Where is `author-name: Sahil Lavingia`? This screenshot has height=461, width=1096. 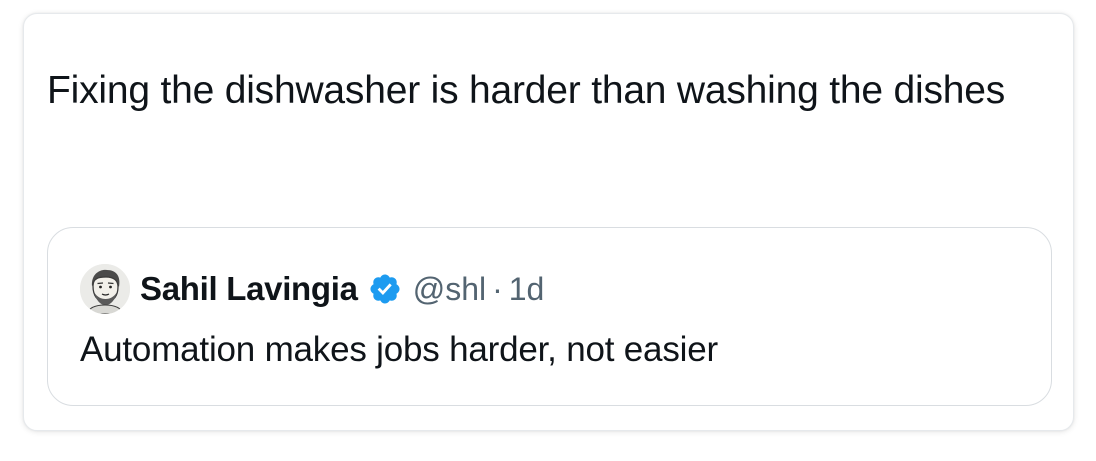 author-name: Sahil Lavingia is located at coordinates (249, 289).